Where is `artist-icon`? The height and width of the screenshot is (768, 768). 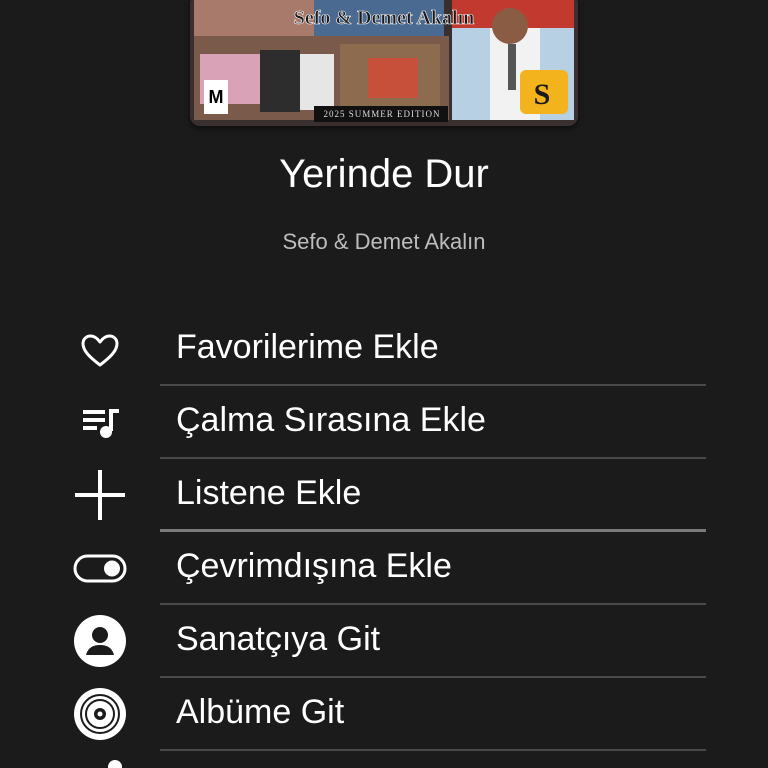 artist-icon is located at coordinates (100, 641).